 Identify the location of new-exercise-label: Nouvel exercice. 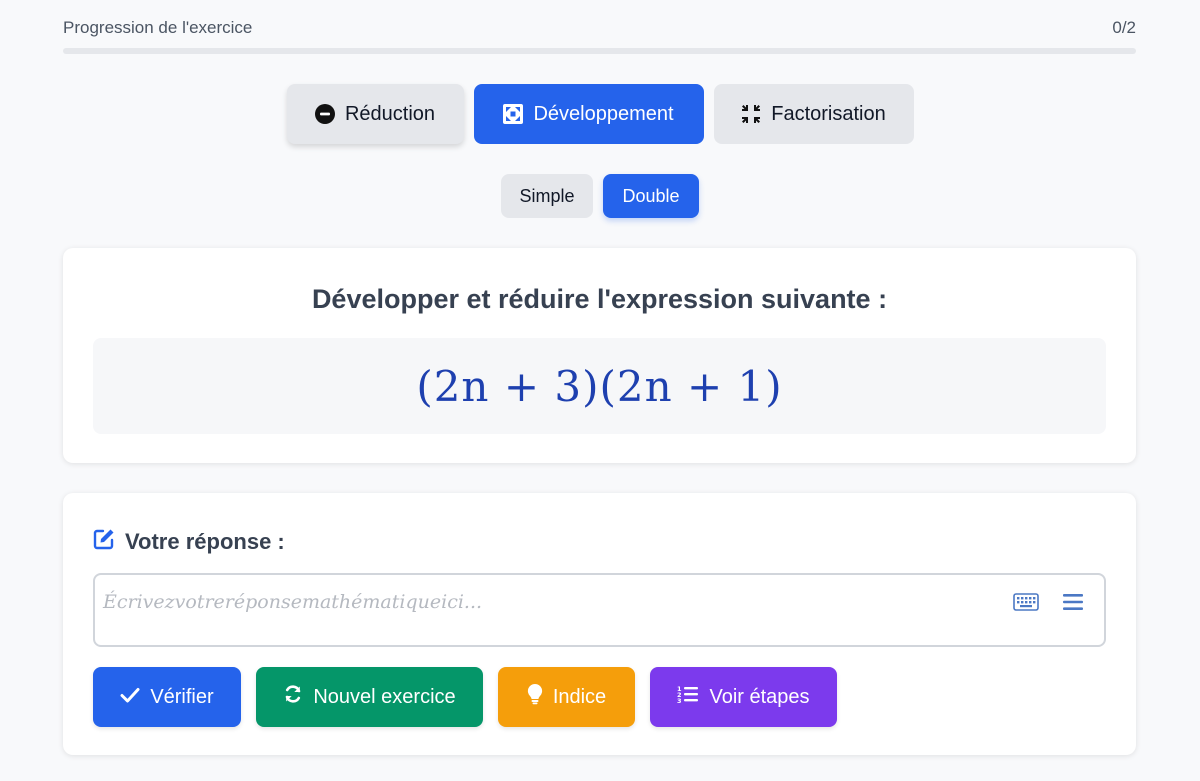
(384, 696).